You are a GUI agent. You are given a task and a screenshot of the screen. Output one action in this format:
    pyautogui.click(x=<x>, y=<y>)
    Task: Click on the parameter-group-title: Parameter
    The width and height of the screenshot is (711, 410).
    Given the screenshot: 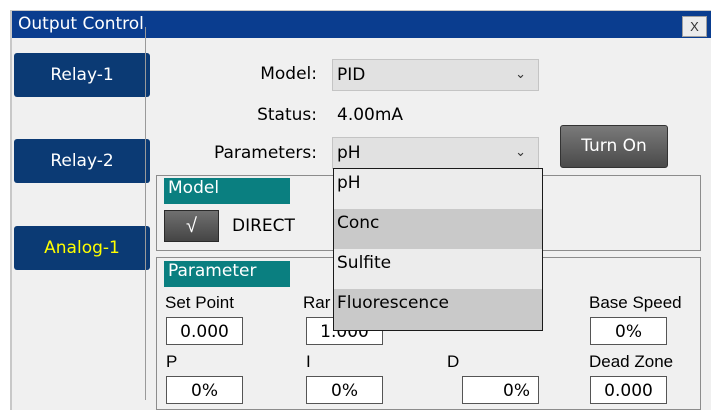 What is the action you would take?
    pyautogui.click(x=227, y=274)
    